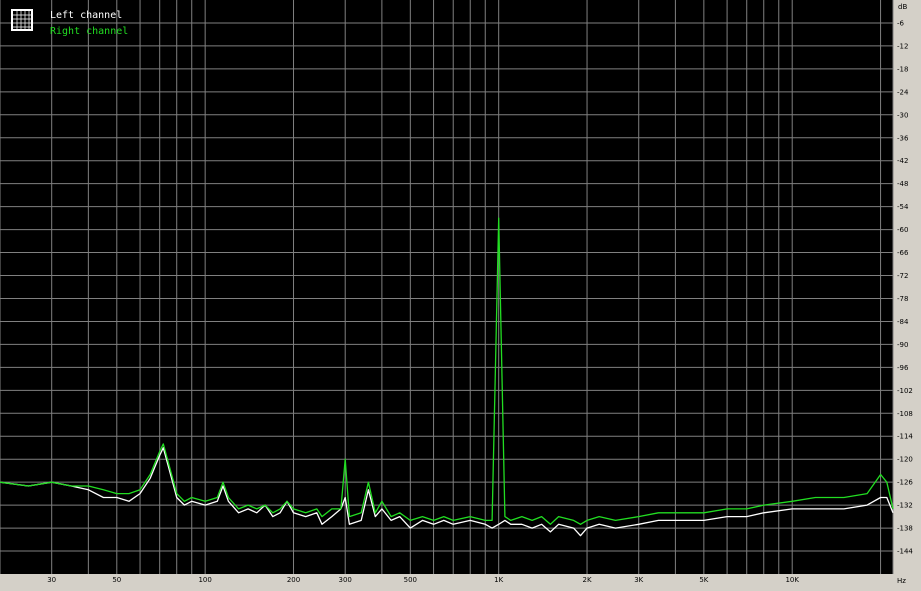 The image size is (921, 591). I want to click on y-tick-label: -6, so click(901, 23).